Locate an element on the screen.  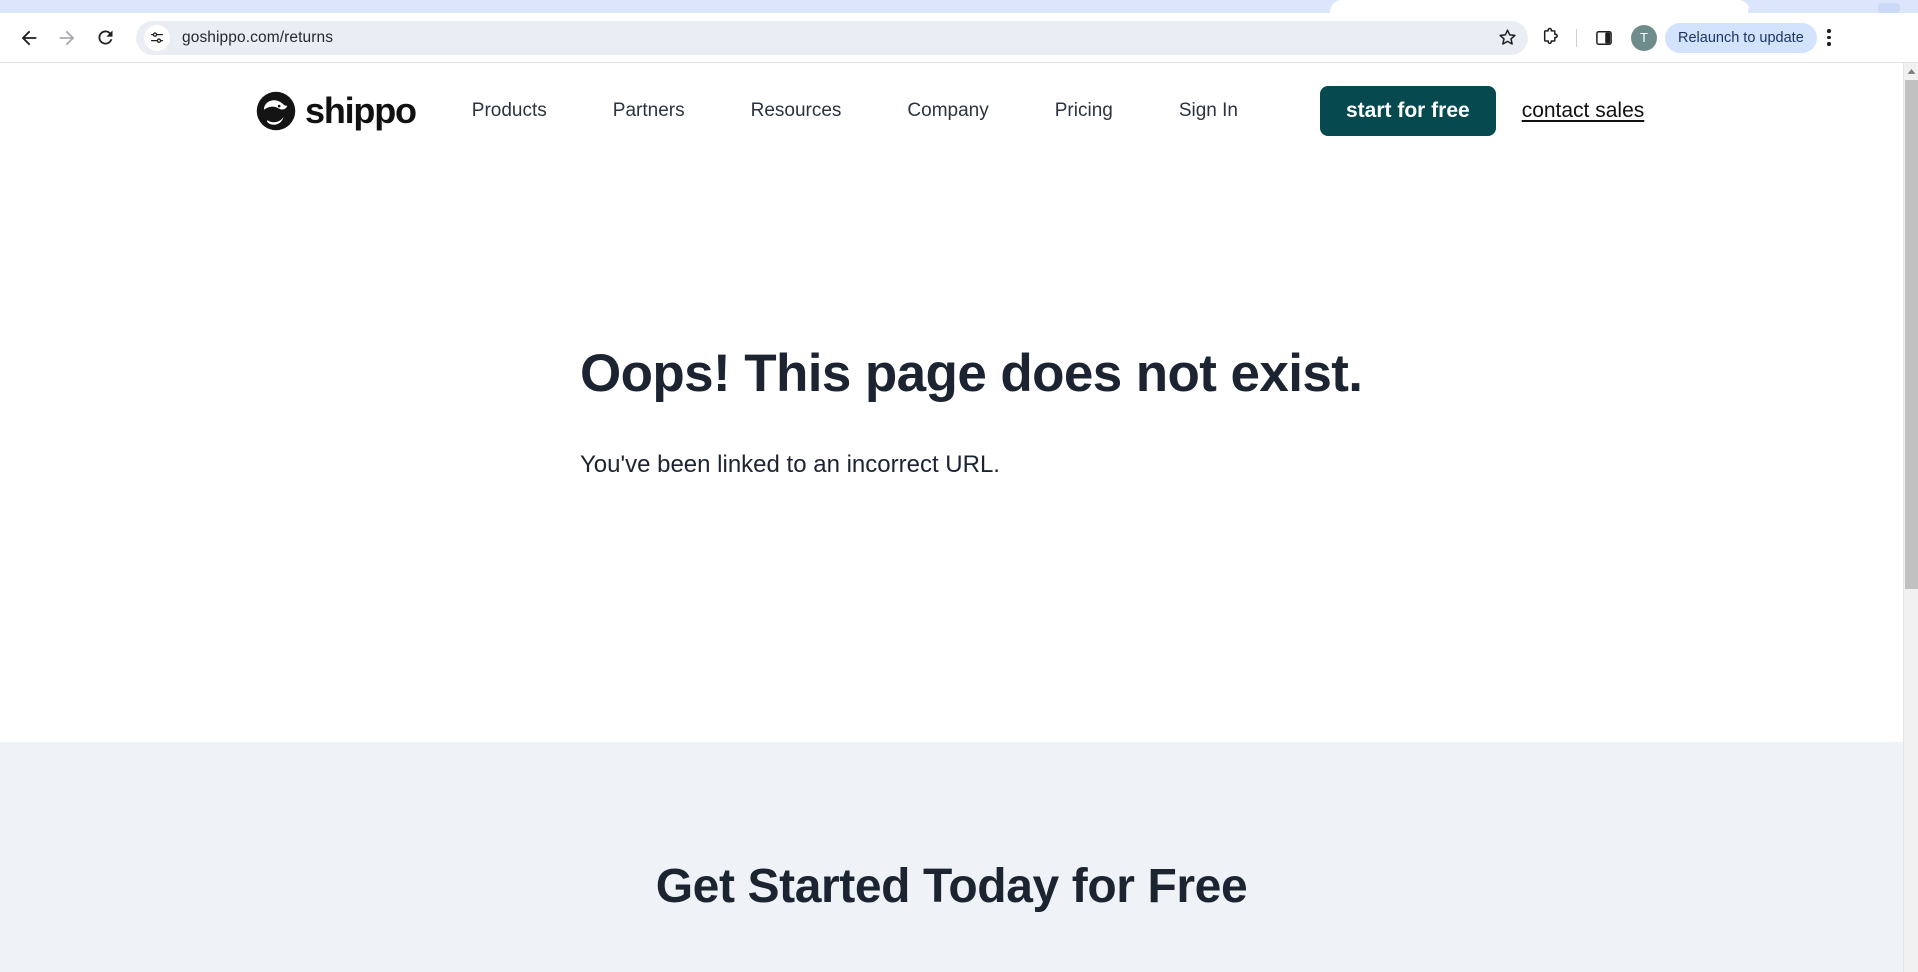
address-bar: goshippo.com/returns is located at coordinates (832, 37).